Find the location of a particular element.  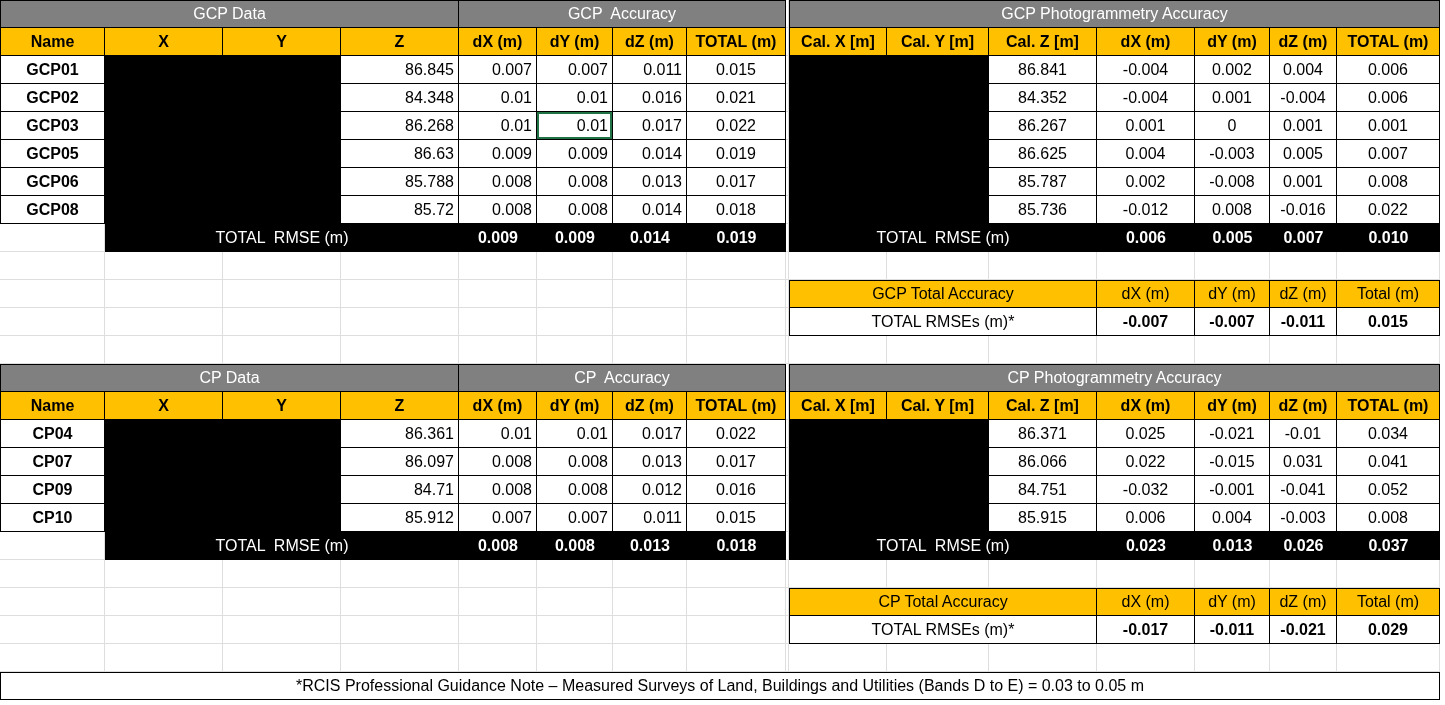

table-cell: 0.012 is located at coordinates (650, 490).